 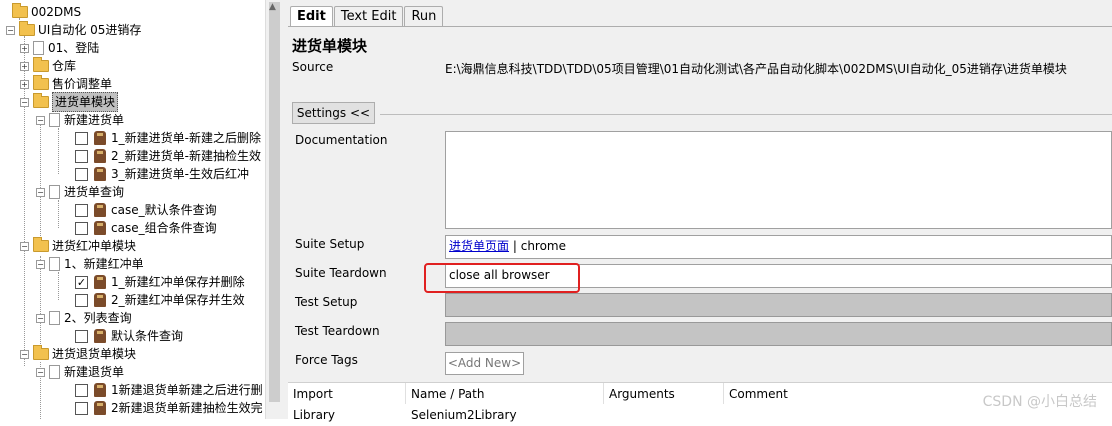 I want to click on tree-test-case: 2_新建进货单-新建抽检生效, so click(x=168, y=156).